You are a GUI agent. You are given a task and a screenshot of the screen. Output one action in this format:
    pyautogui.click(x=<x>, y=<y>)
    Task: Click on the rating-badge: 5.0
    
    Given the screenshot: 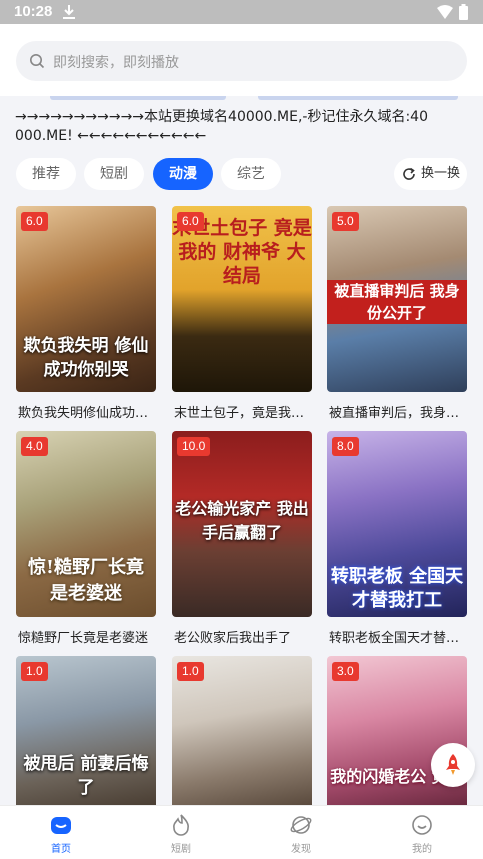 What is the action you would take?
    pyautogui.click(x=345, y=221)
    